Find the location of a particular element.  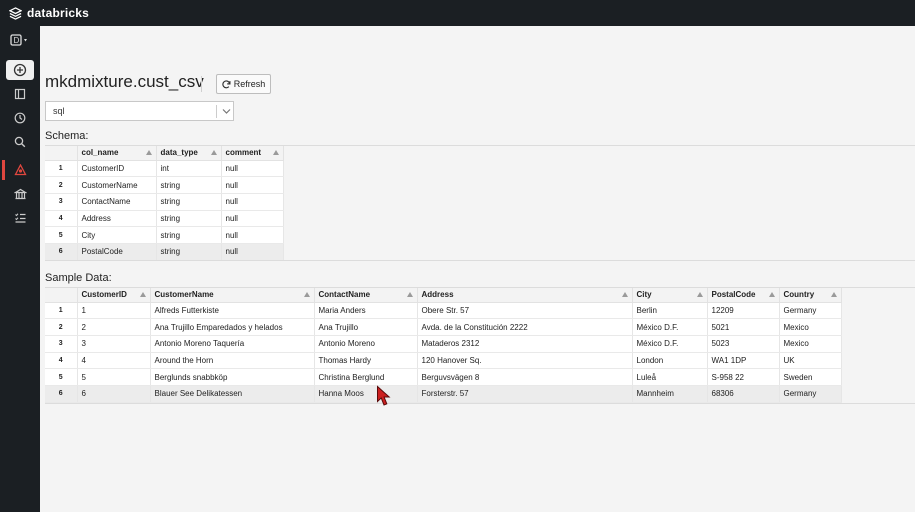

sample-cell: UK is located at coordinates (810, 361).